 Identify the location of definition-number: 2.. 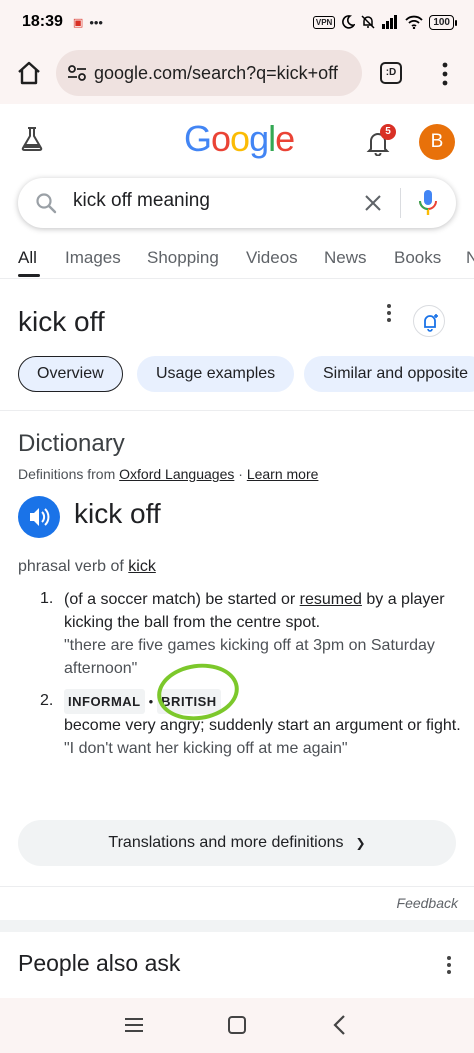
(47, 700).